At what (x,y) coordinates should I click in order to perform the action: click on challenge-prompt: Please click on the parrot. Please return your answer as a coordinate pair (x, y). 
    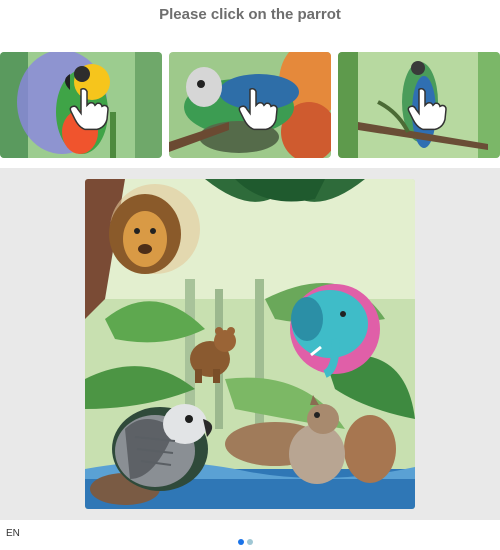
    Looking at the image, I should click on (250, 14).